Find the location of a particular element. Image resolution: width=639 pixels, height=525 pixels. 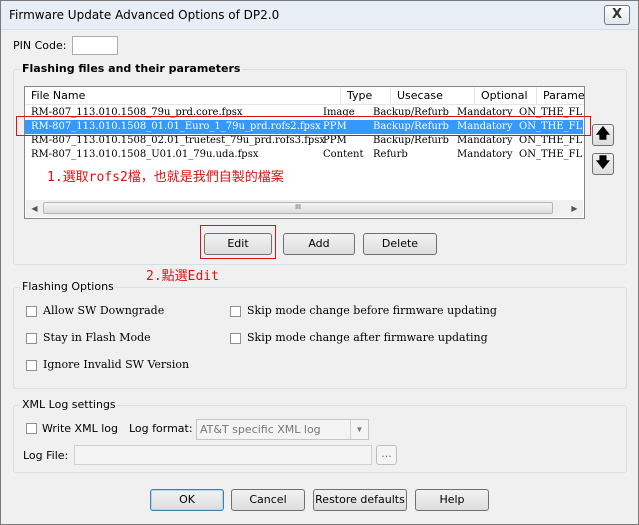

move-down-button: 🡇 is located at coordinates (603, 164).